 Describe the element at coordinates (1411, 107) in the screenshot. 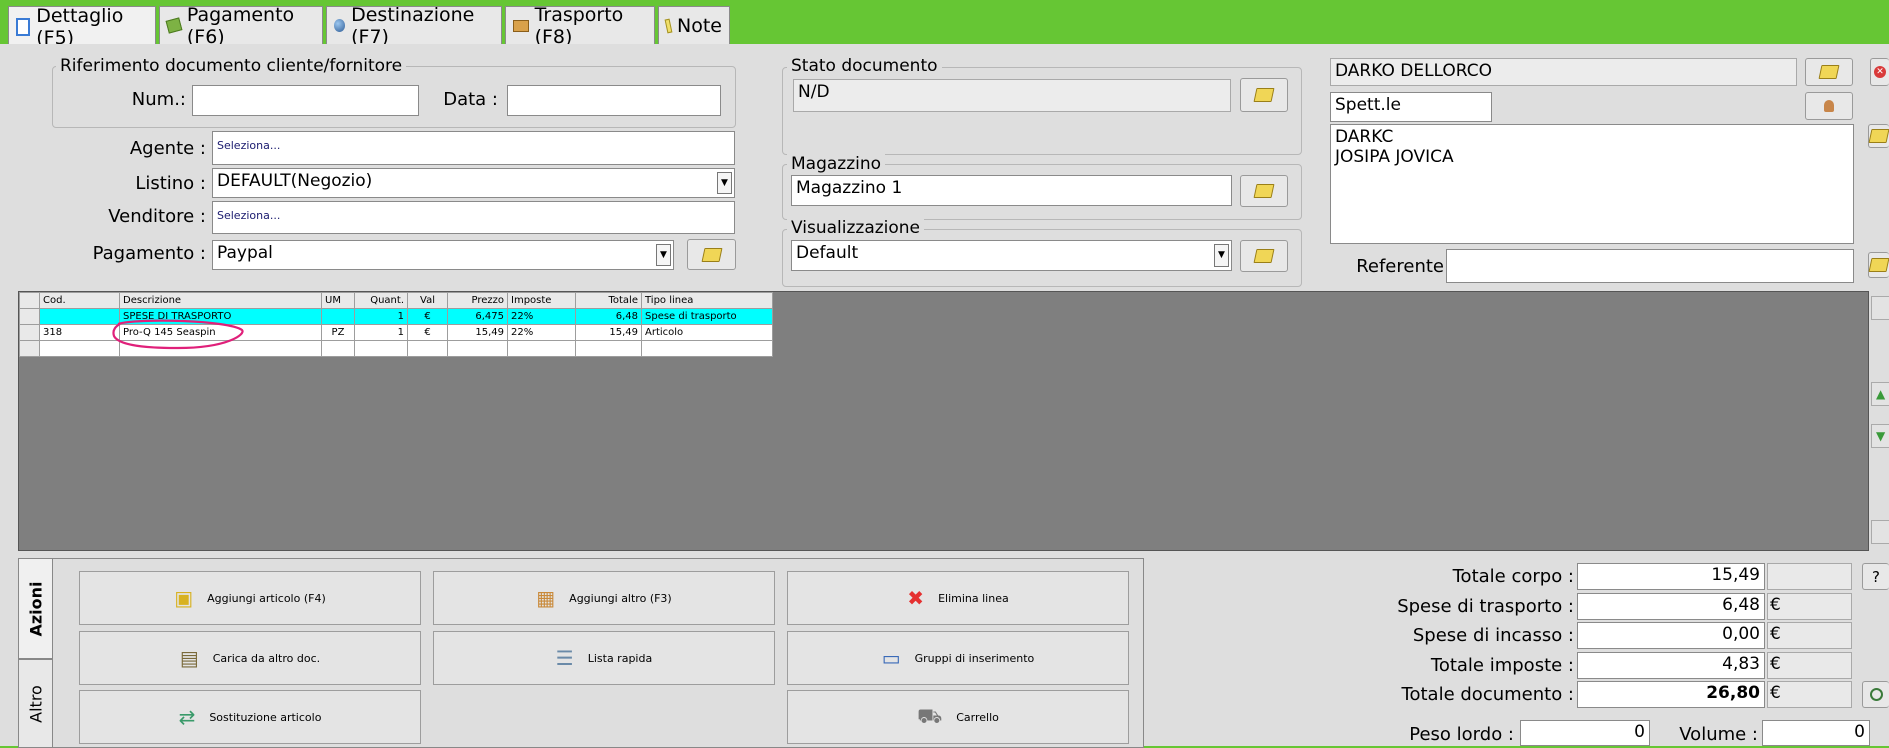

I see `salutation-field: Spett.le` at that location.